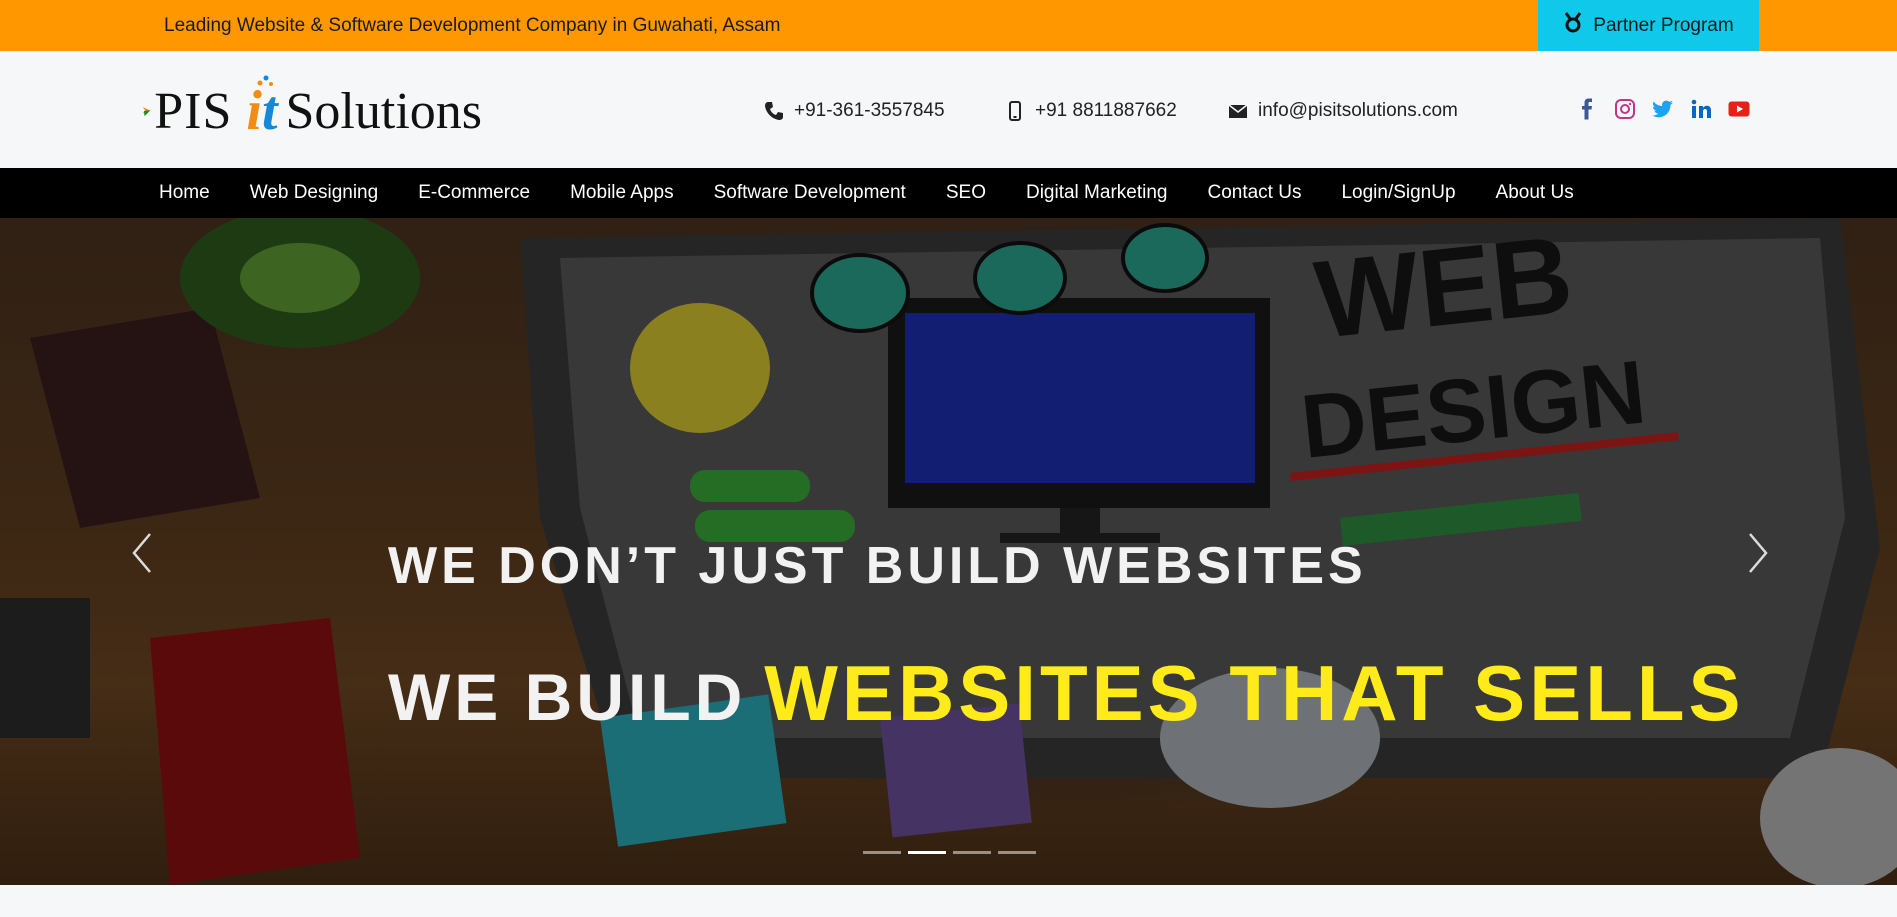  What do you see at coordinates (869, 110) in the screenshot?
I see `phone-number: +91-361-3557845` at bounding box center [869, 110].